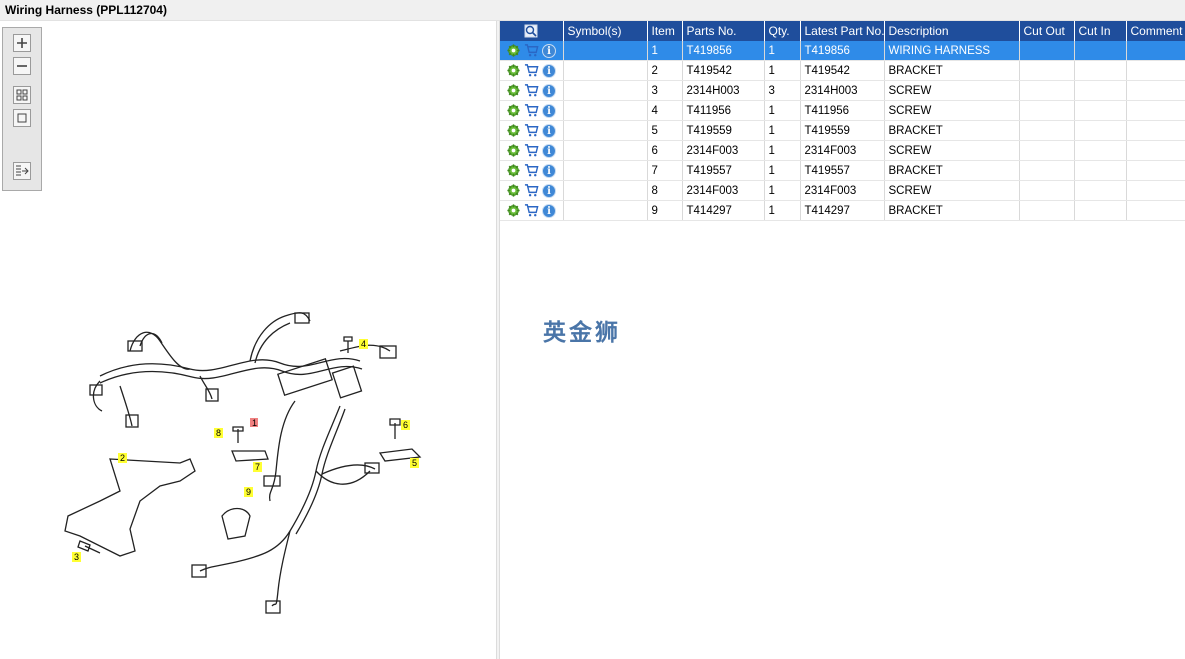  Describe the element at coordinates (842, 130) in the screenshot. I see `table-row: i 5 T419559 1 T419559 BRACKET` at that location.